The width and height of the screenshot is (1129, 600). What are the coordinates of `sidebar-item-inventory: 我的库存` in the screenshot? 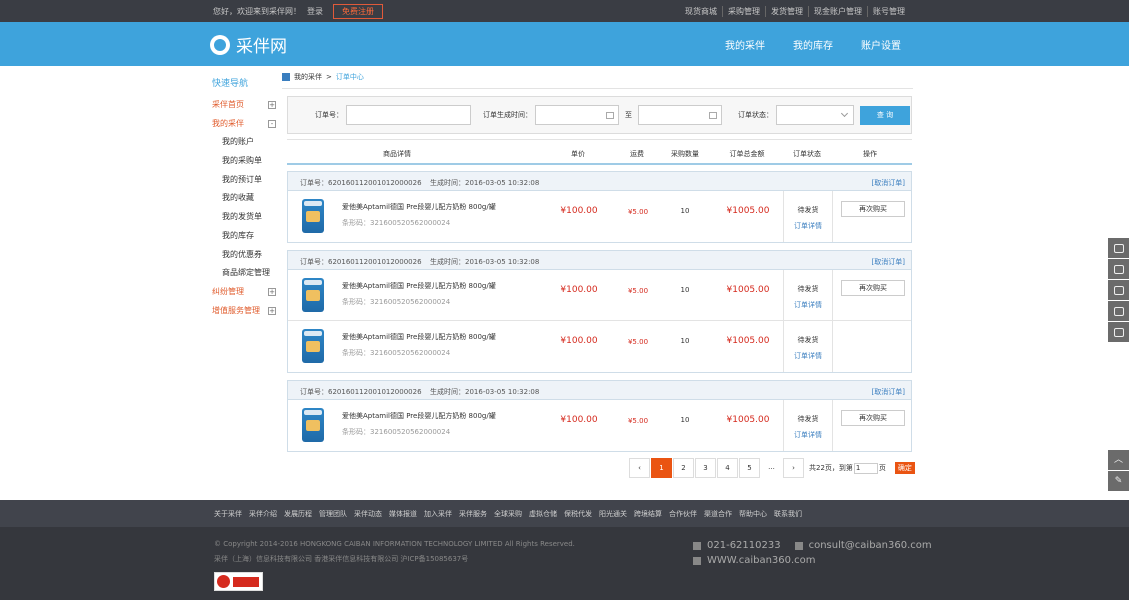 It's located at (246, 236).